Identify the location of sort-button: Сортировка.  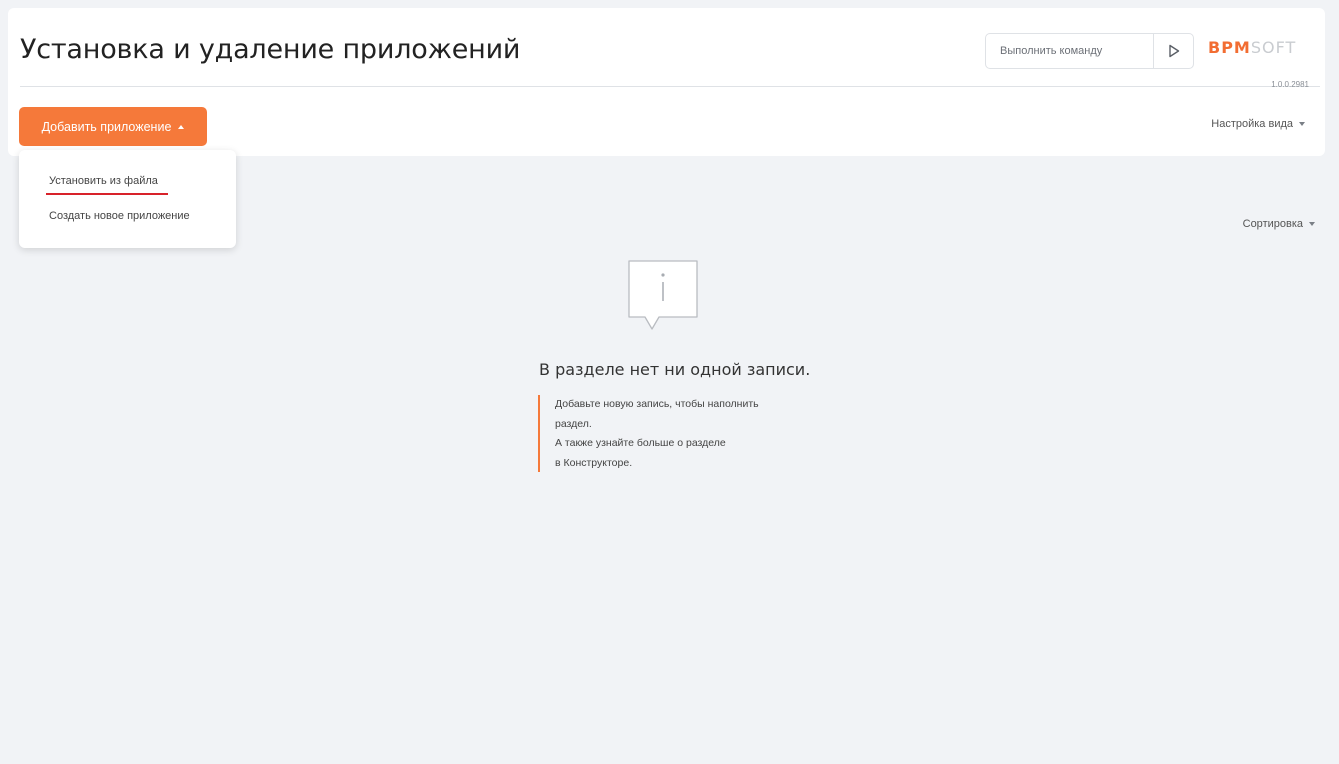
(1279, 224).